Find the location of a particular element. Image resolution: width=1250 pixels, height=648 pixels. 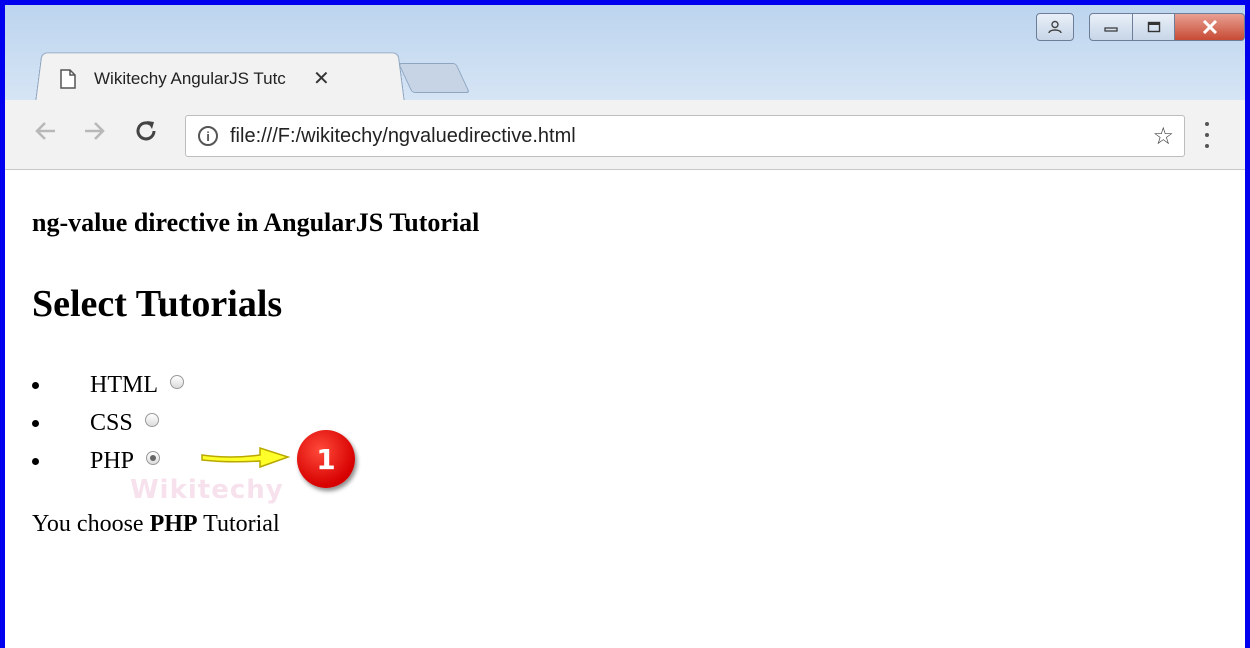

selection-result: You choose PHP Tutorial is located at coordinates (156, 524).